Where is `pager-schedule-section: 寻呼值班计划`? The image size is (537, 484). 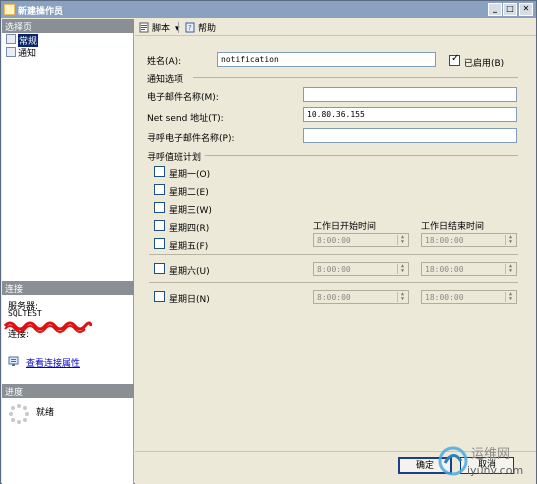
pager-schedule-section: 寻呼值班计划 is located at coordinates (174, 158).